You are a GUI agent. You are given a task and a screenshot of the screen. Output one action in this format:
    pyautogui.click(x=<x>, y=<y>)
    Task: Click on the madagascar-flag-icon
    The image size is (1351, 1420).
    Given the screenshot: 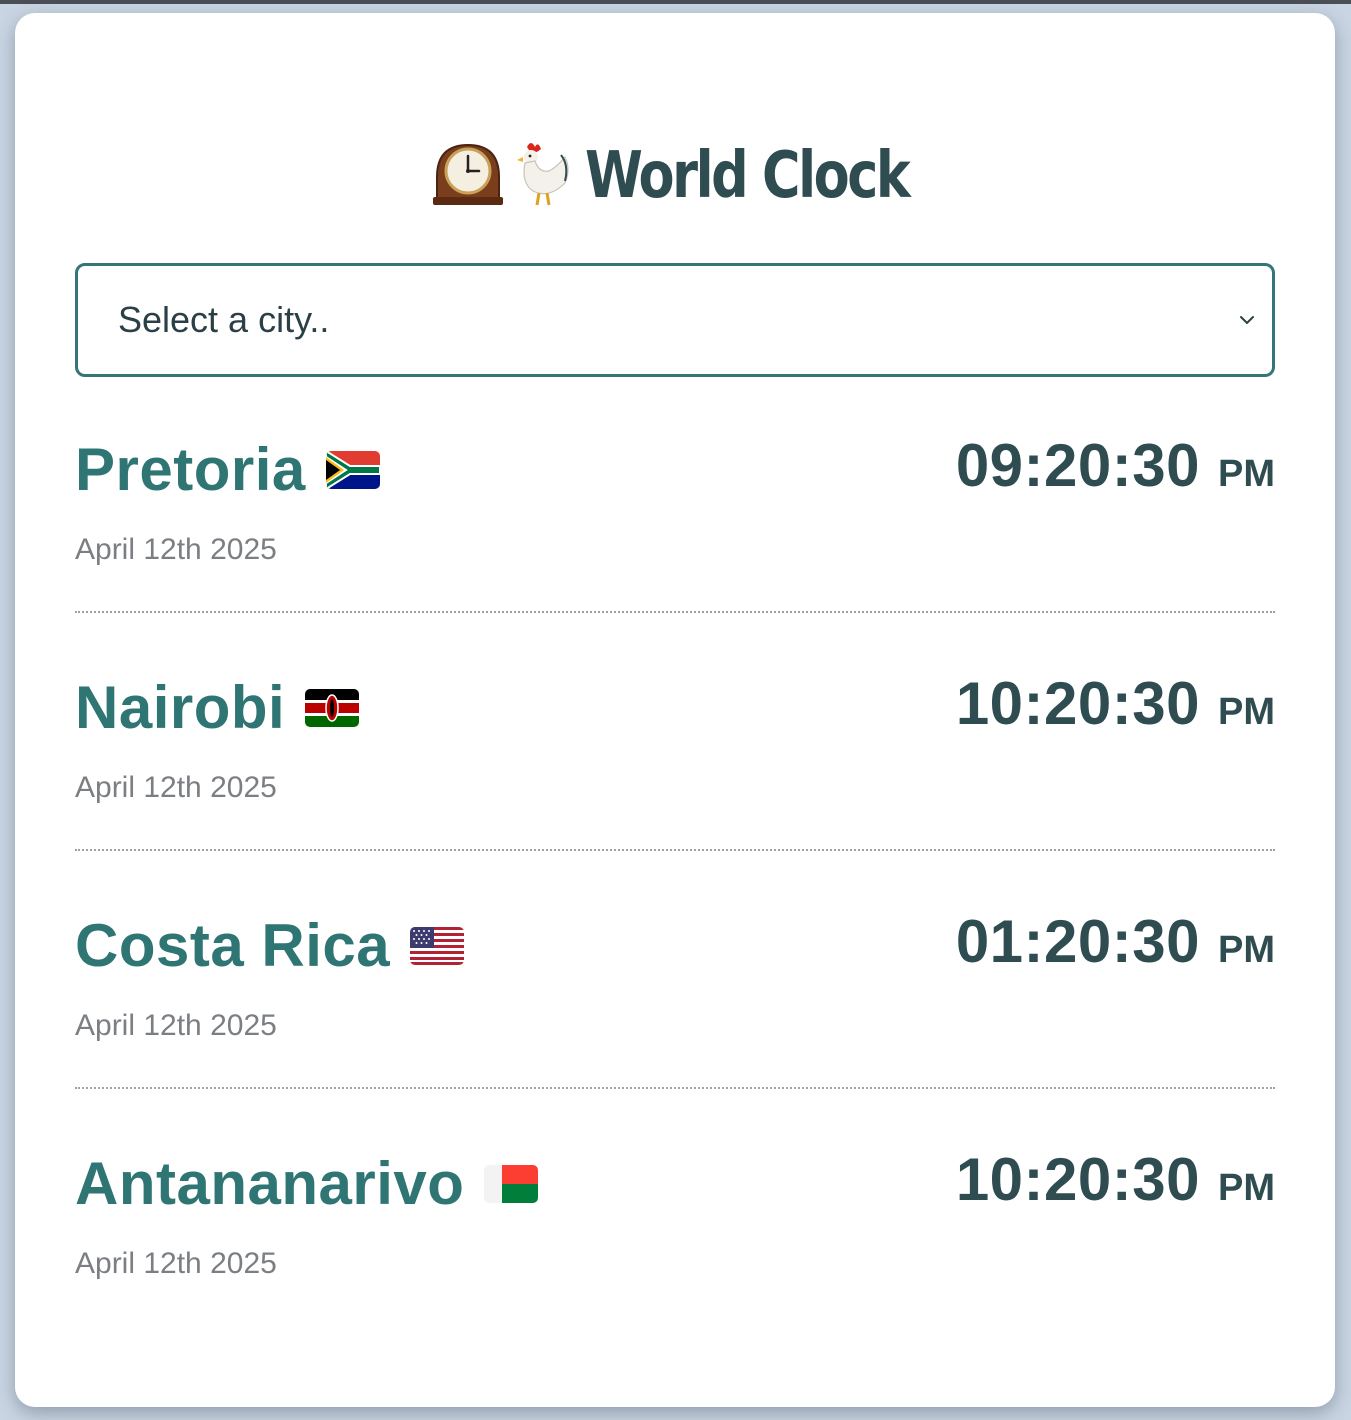 What is the action you would take?
    pyautogui.click(x=511, y=1183)
    